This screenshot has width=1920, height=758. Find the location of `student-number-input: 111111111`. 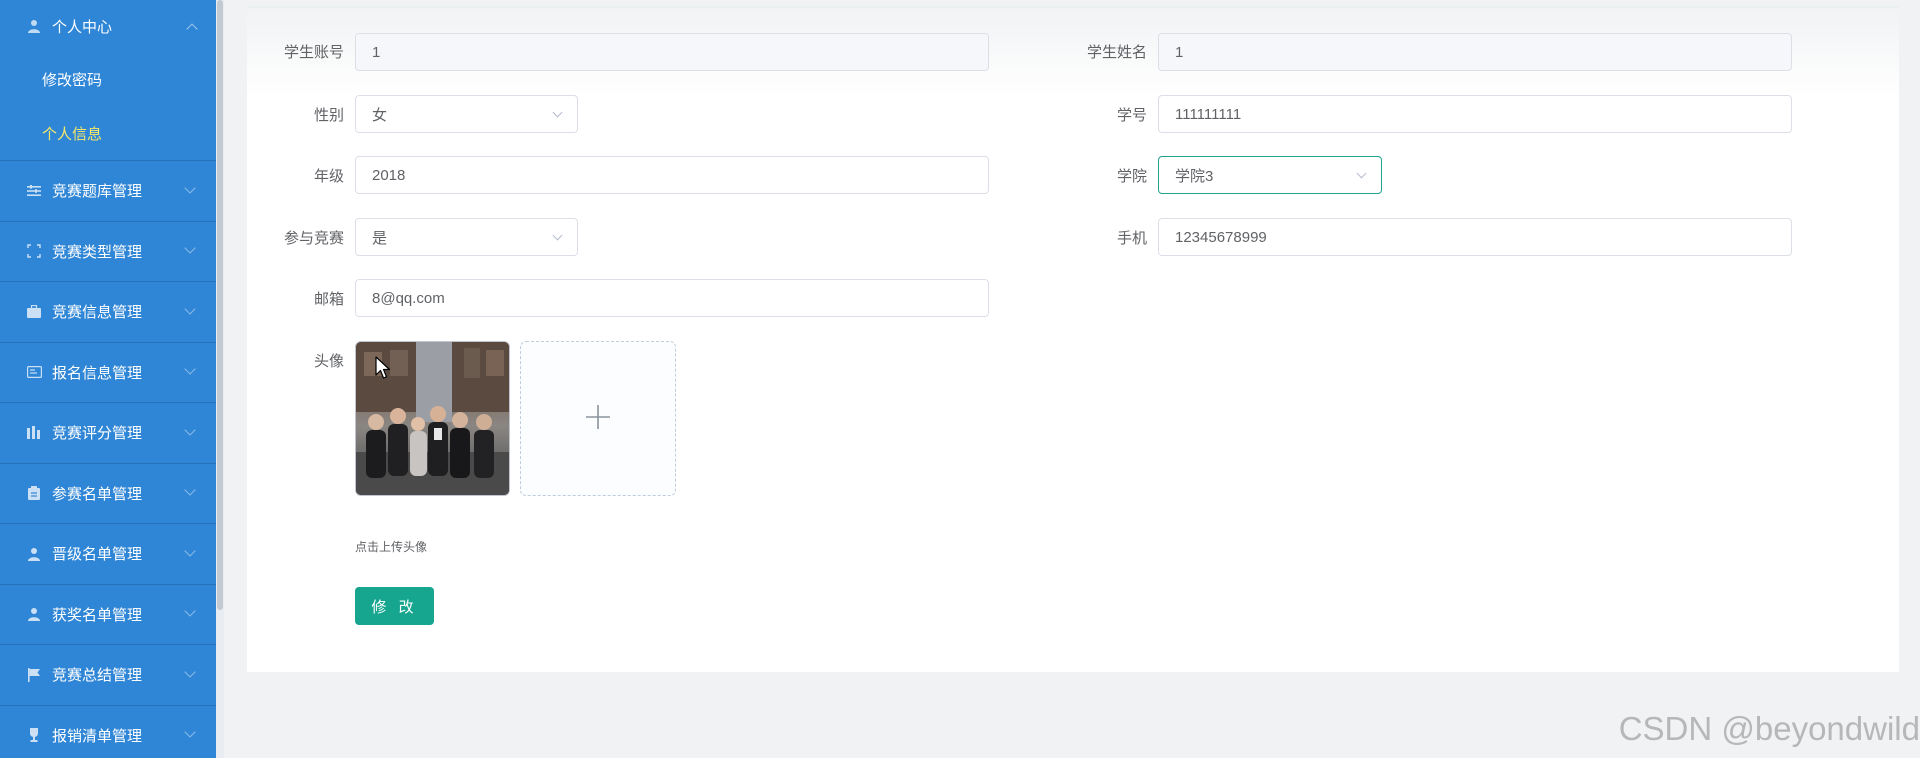

student-number-input: 111111111 is located at coordinates (1475, 114).